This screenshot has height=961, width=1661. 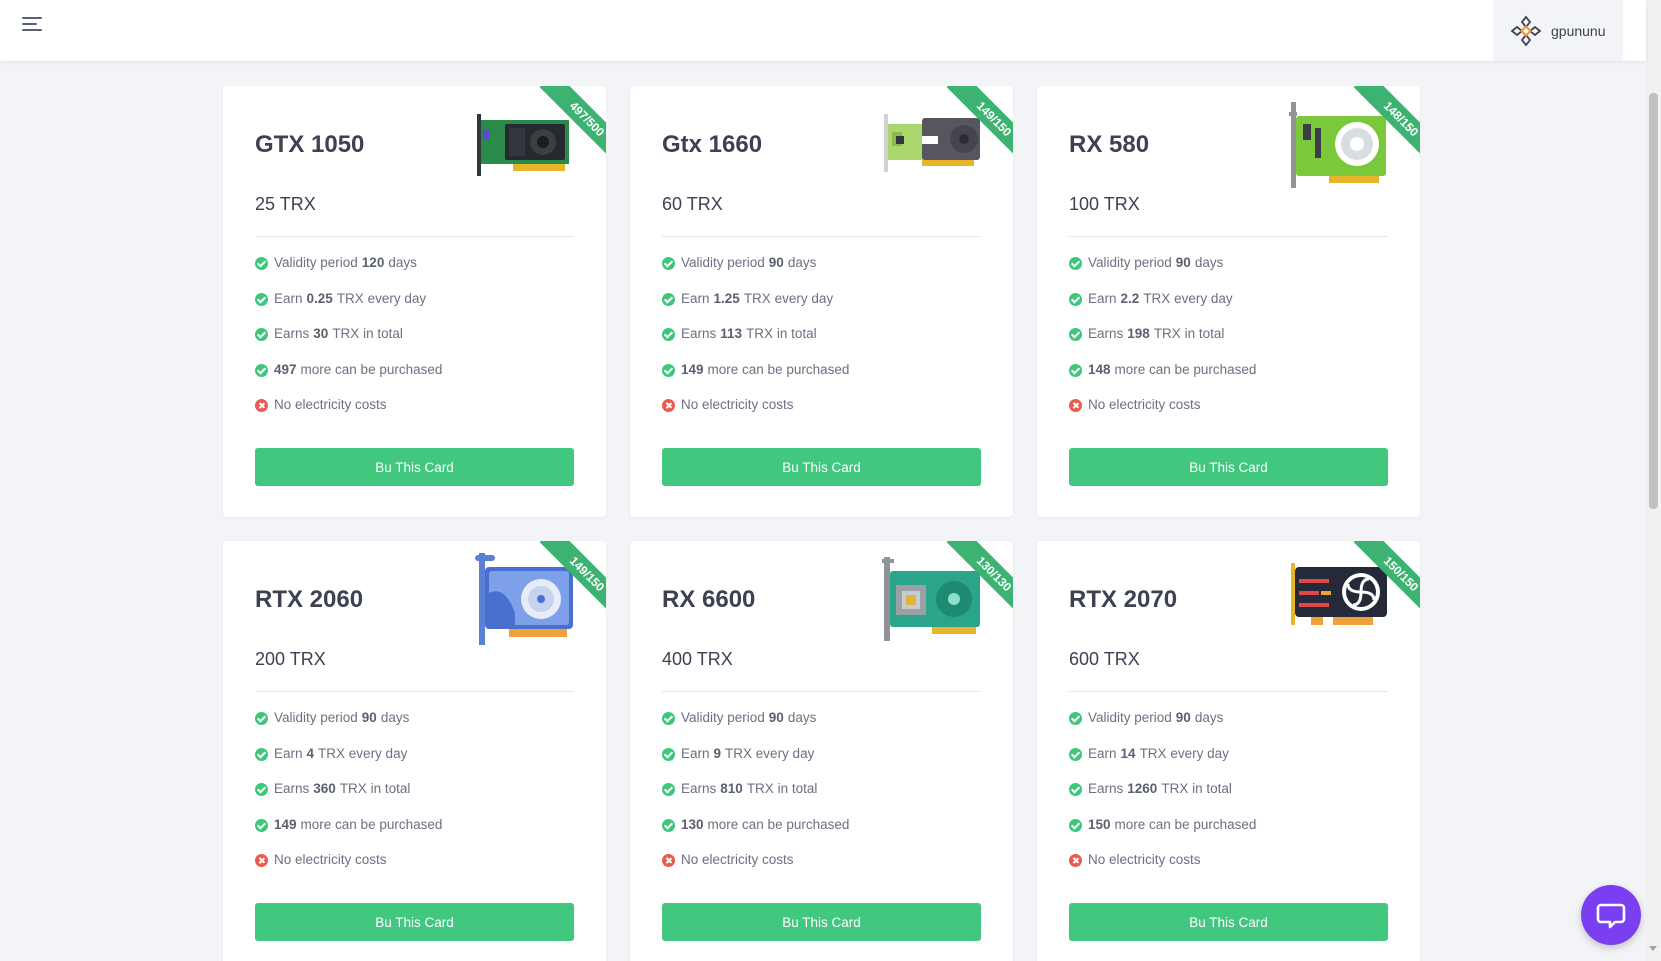 I want to click on feature-total-earn: Earns 1260 TRX in total, so click(x=1162, y=799).